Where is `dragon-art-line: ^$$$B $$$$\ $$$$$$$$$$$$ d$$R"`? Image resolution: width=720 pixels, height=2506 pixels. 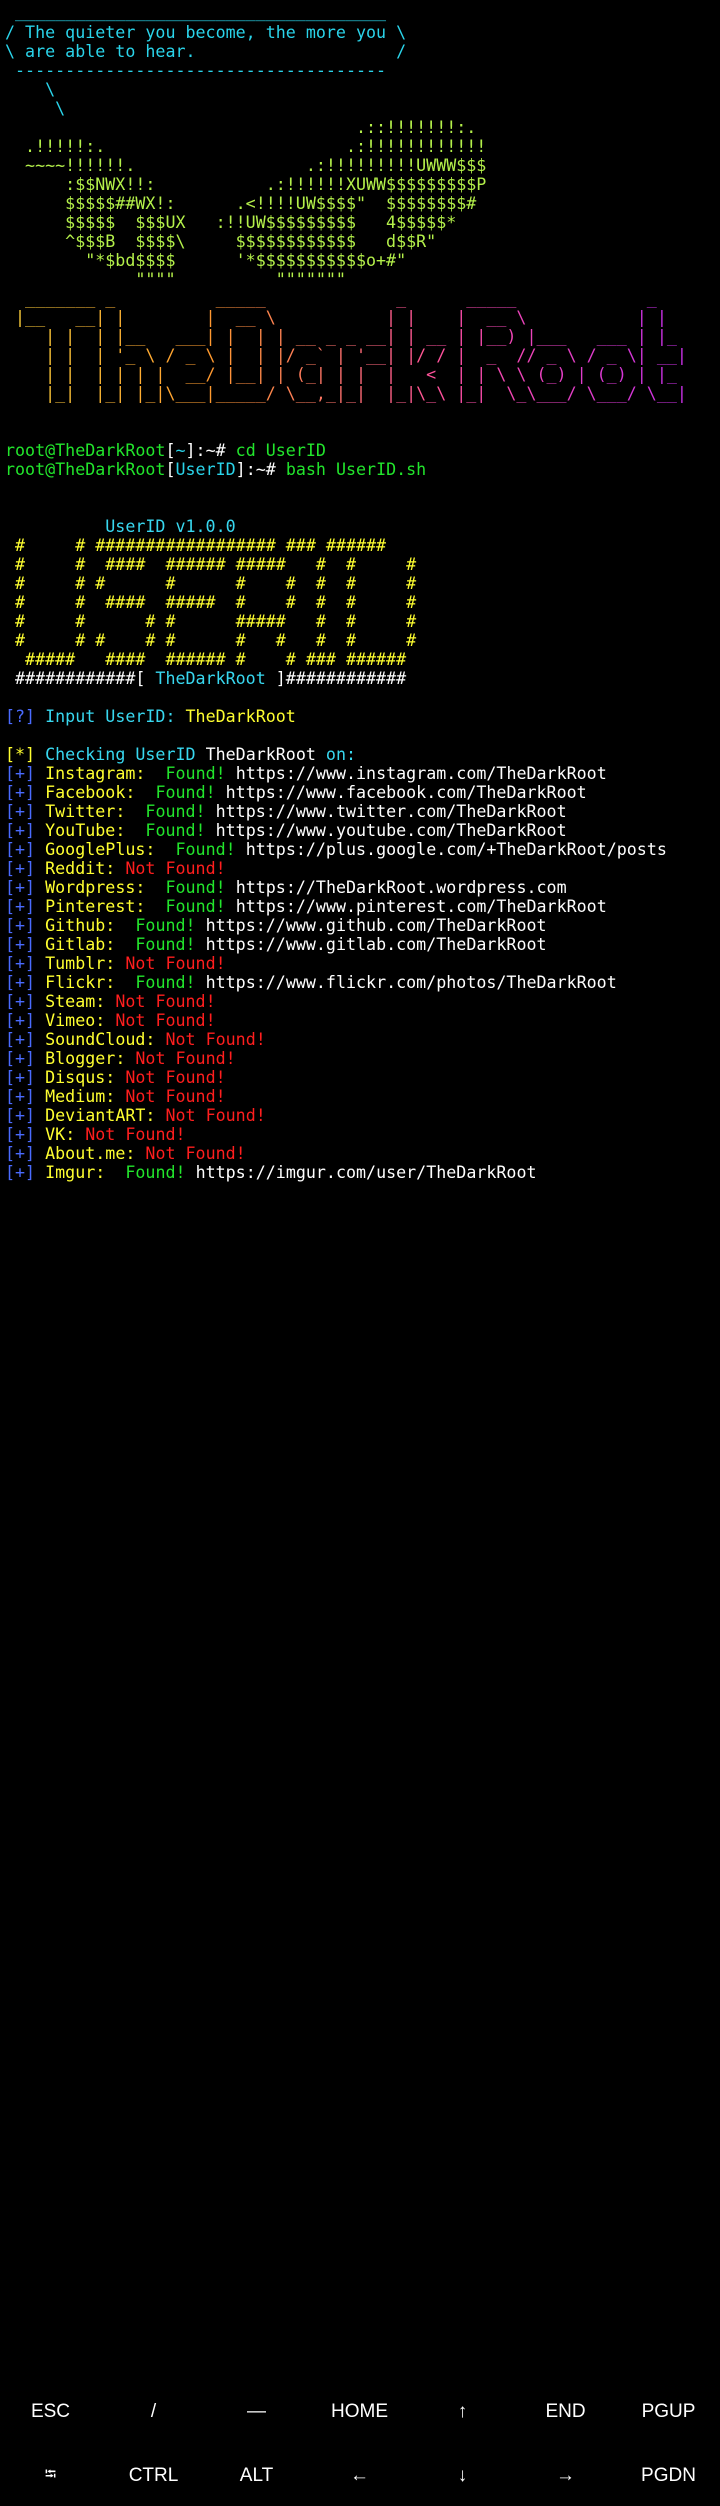 dragon-art-line: ^$$$B $$$$\ $$$$$$$$$$$$ d$$R" is located at coordinates (221, 241).